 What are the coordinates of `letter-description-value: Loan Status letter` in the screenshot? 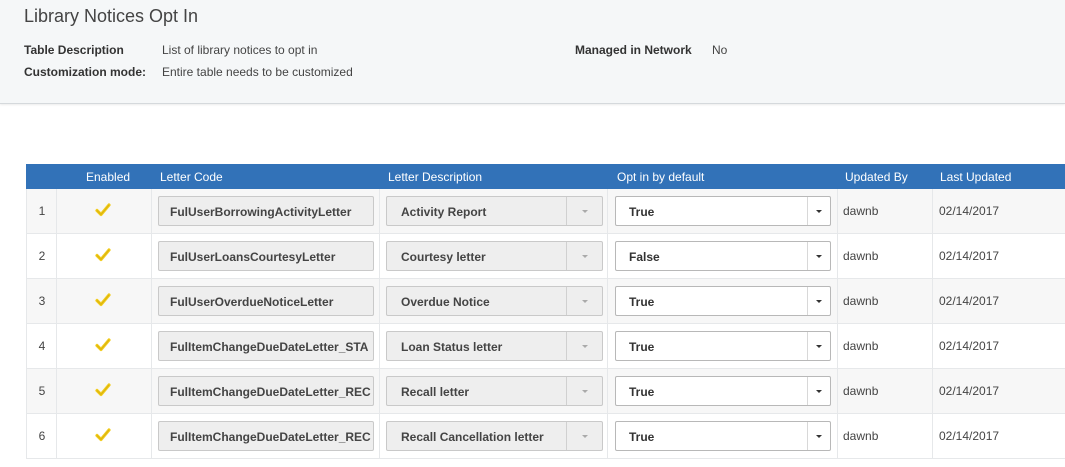 It's located at (452, 347).